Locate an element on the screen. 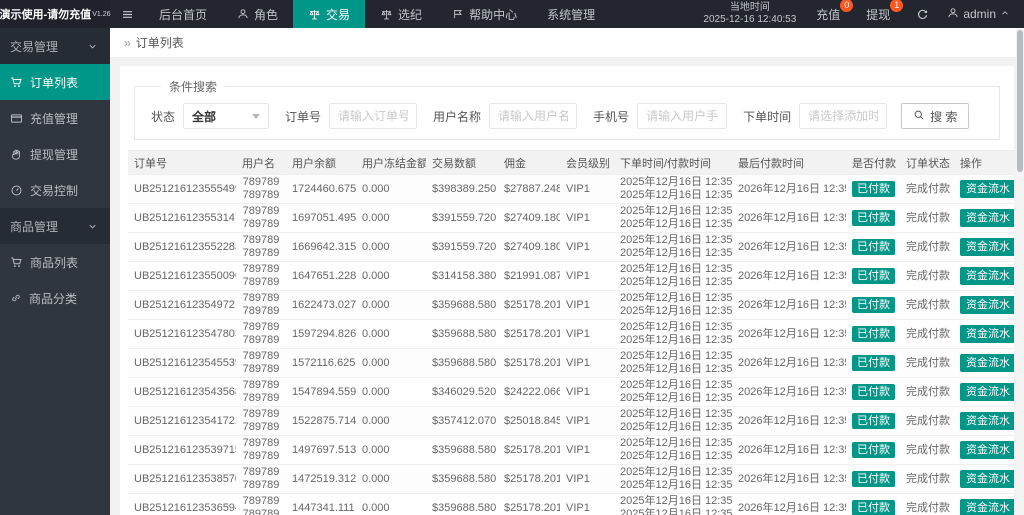  sidebar-section-trade-manage: 交易管理 is located at coordinates (55, 46).